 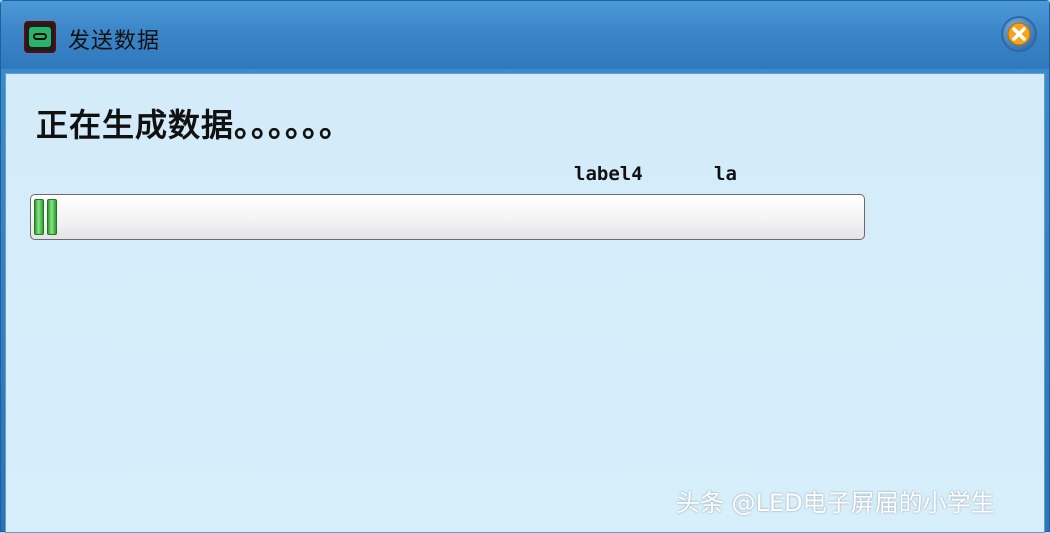 I want to click on title-bar: 发送数据, so click(x=525, y=35).